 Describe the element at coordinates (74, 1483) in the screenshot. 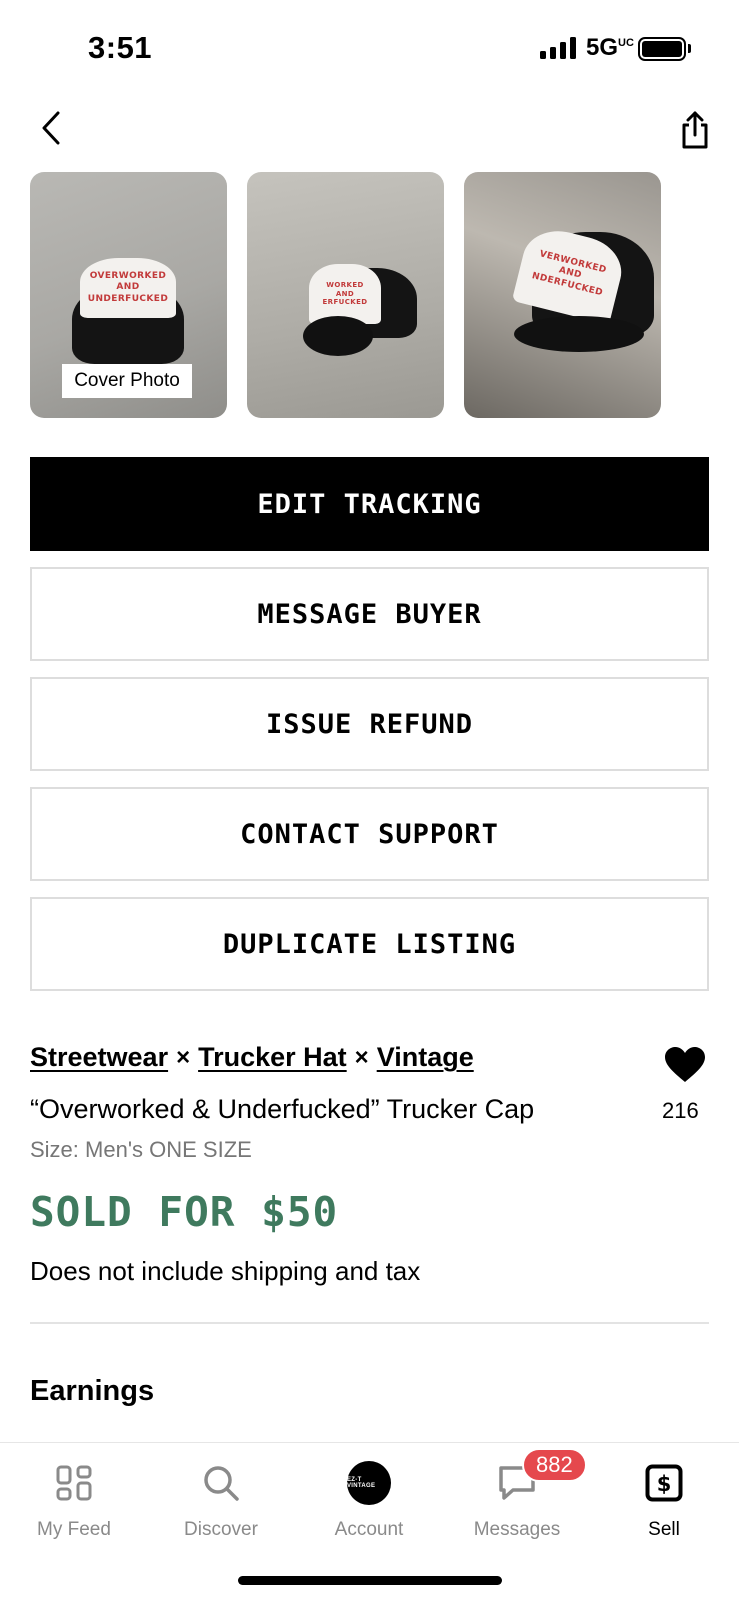

I see `feed-grid-icon` at that location.